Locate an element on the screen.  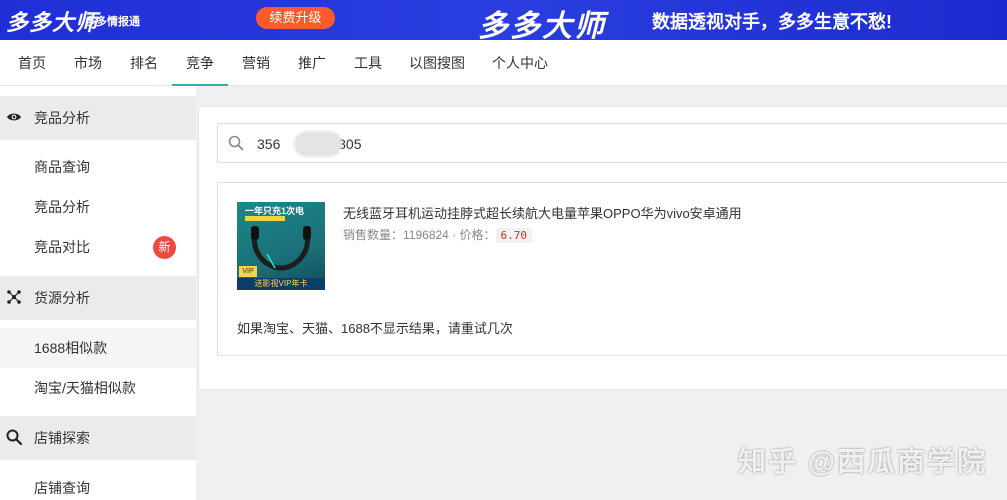
nav-market: 市场 is located at coordinates (88, 63).